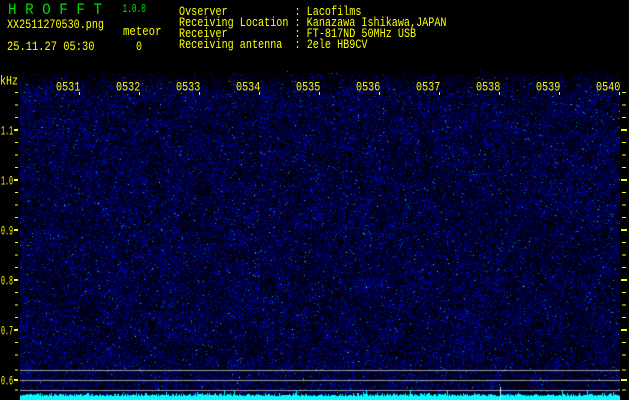  I want to click on svg-text: 0539, so click(548, 86).